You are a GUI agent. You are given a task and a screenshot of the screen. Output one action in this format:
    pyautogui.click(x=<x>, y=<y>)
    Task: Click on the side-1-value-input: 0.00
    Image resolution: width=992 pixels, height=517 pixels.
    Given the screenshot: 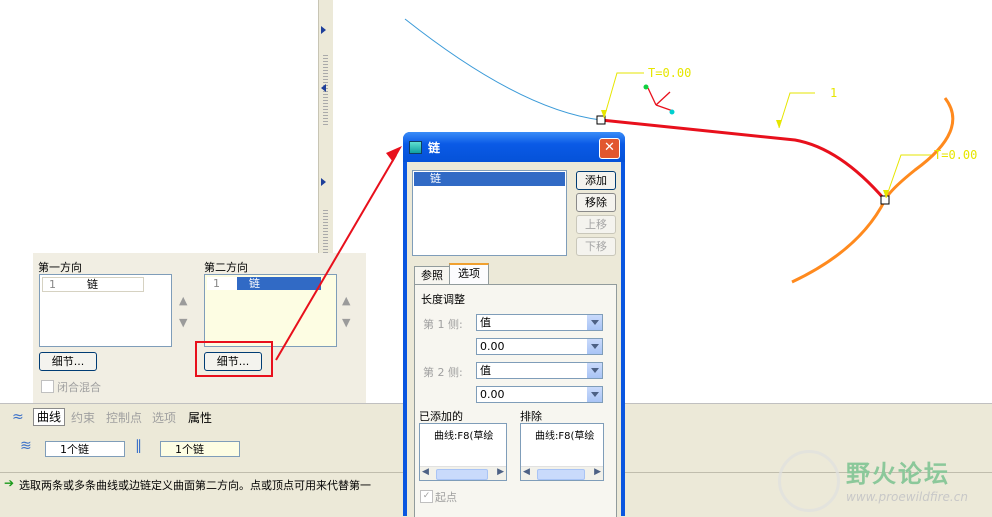 What is the action you would take?
    pyautogui.click(x=539, y=346)
    